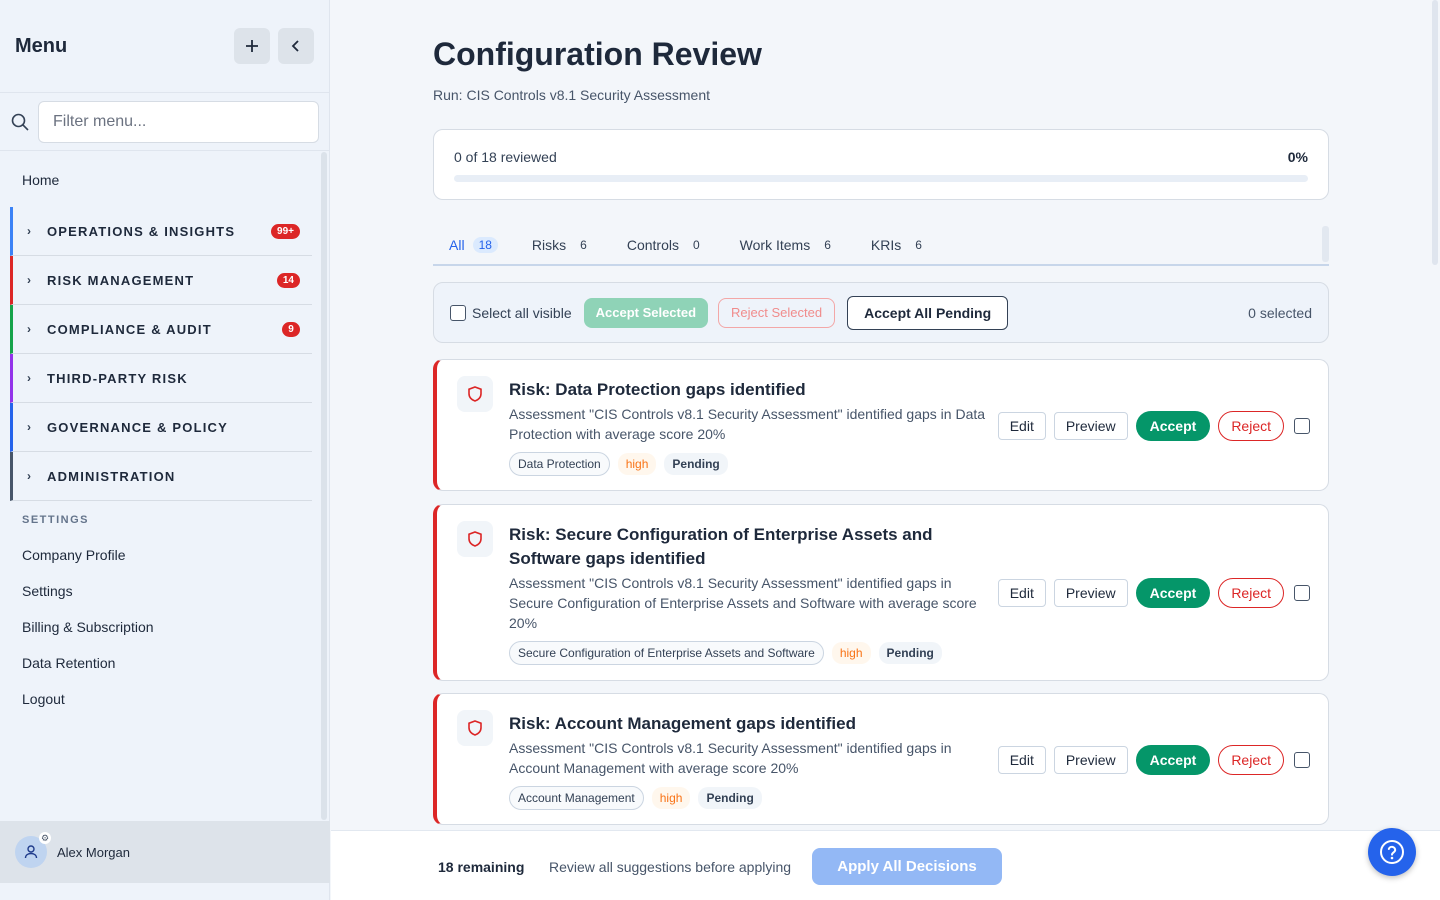  What do you see at coordinates (161, 329) in the screenshot?
I see `sidebar-group-compliance-audit: › COMPLIANCE & AUDIT 9` at bounding box center [161, 329].